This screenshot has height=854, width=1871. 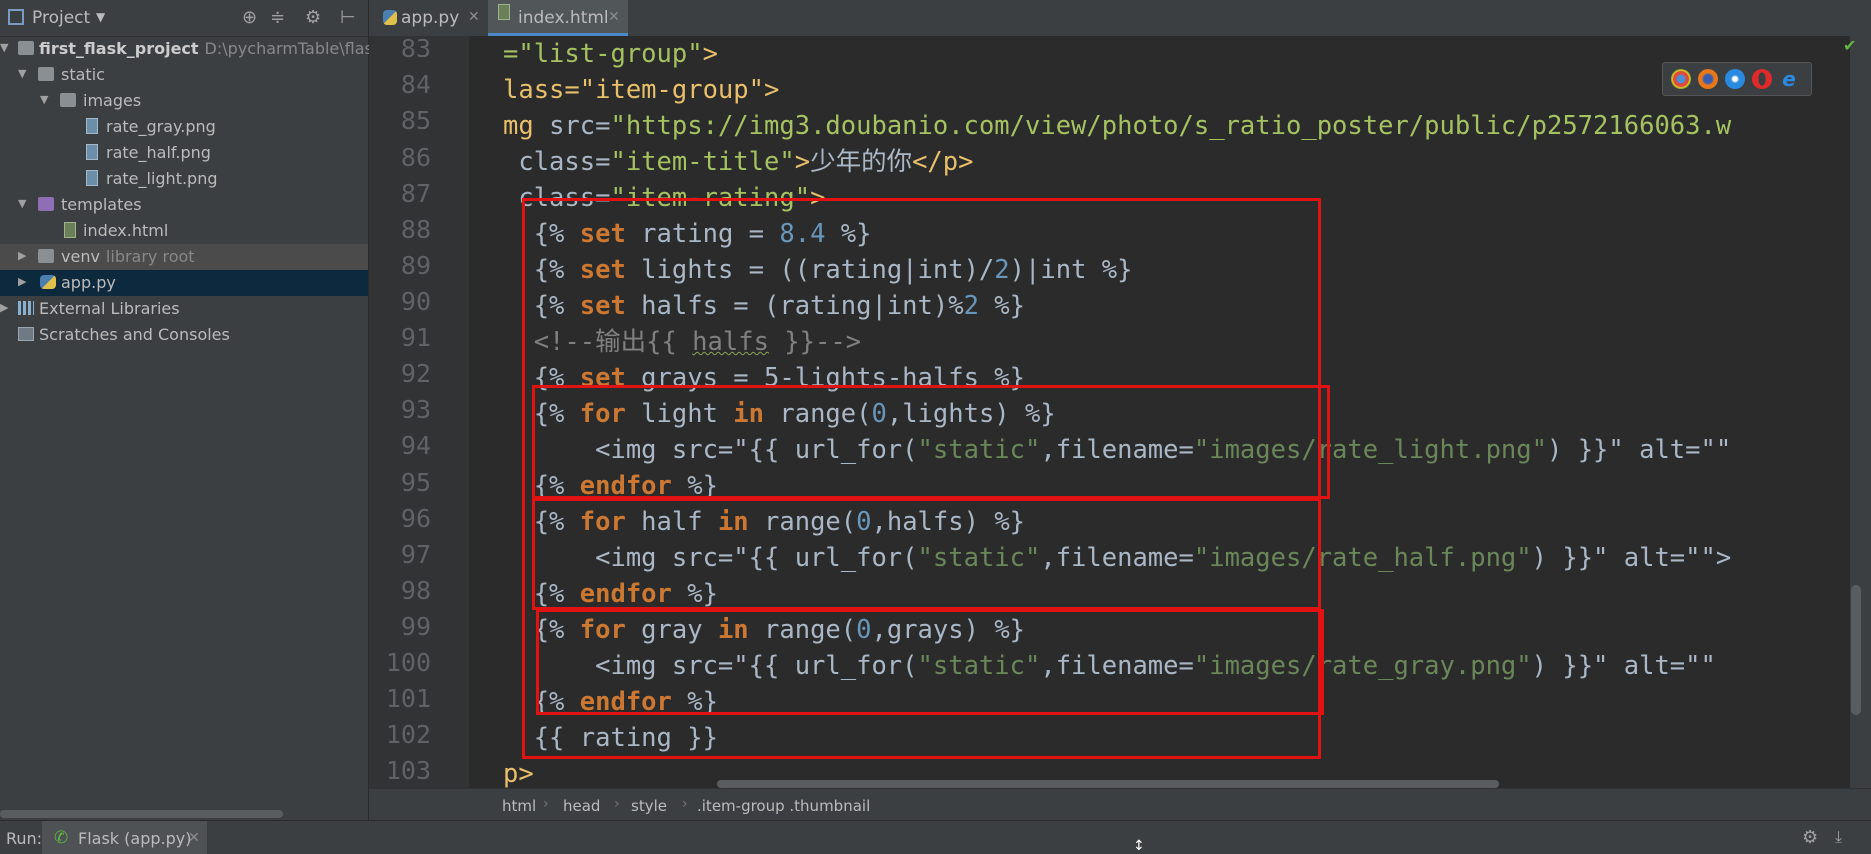 I want to click on tree-item-rate-light: rate_light.png, so click(x=184, y=179).